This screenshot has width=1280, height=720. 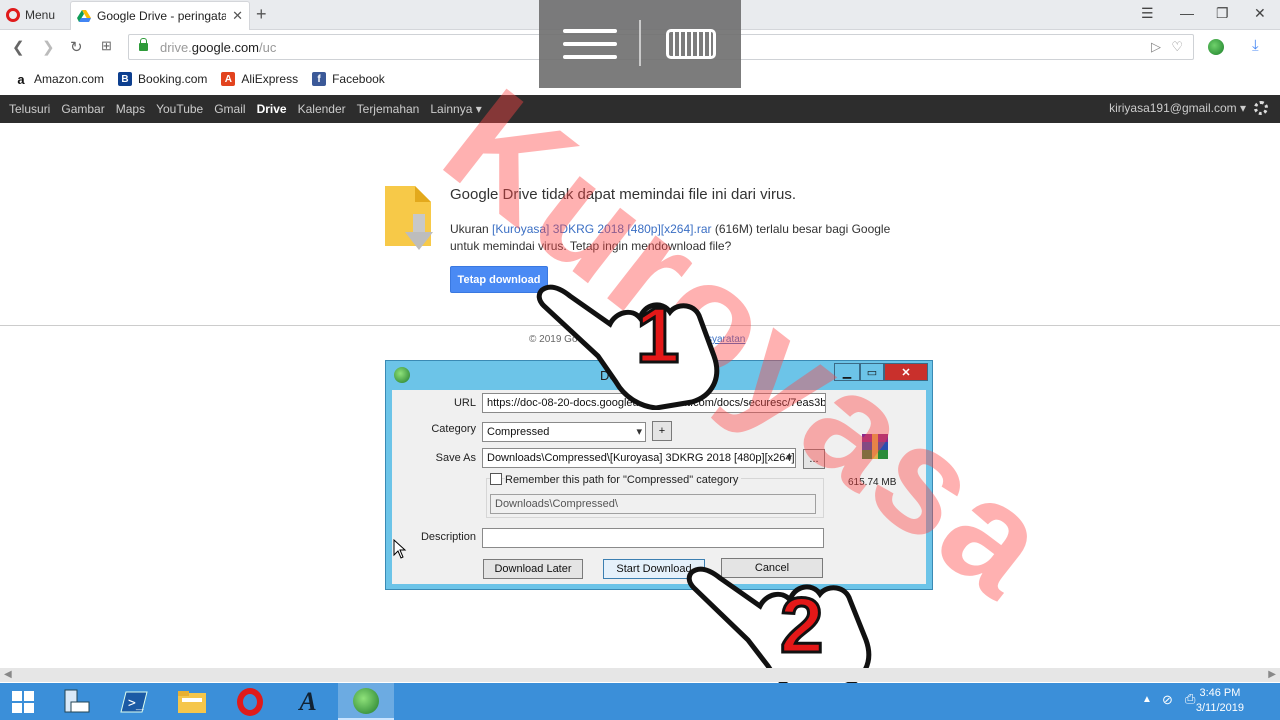 What do you see at coordinates (1272, 674) in the screenshot?
I see `scroll-right-icon: ▶` at bounding box center [1272, 674].